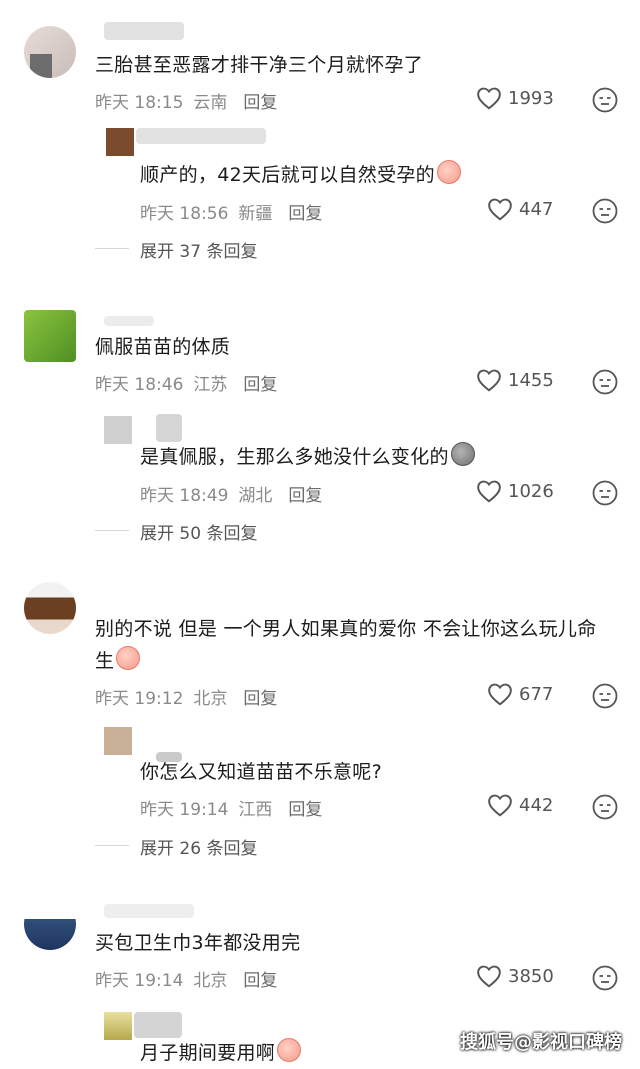 The height and width of the screenshot is (1069, 640). Describe the element at coordinates (261, 772) in the screenshot. I see `reply-text: 你怎么又知道苗苗不乐意呢?` at that location.